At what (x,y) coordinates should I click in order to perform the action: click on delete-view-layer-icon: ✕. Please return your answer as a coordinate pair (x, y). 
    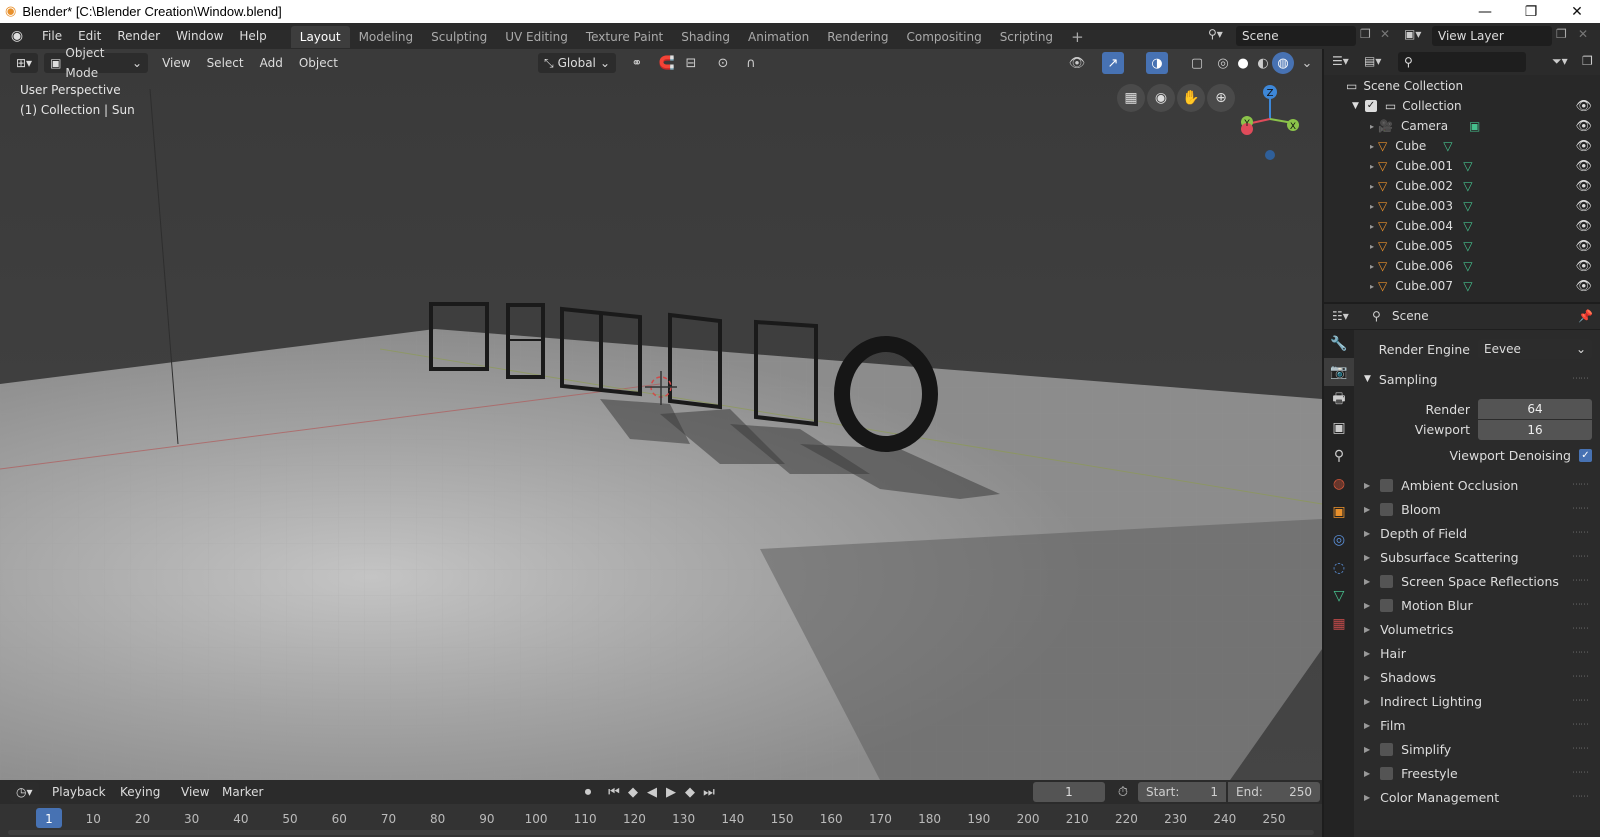
    Looking at the image, I should click on (1583, 34).